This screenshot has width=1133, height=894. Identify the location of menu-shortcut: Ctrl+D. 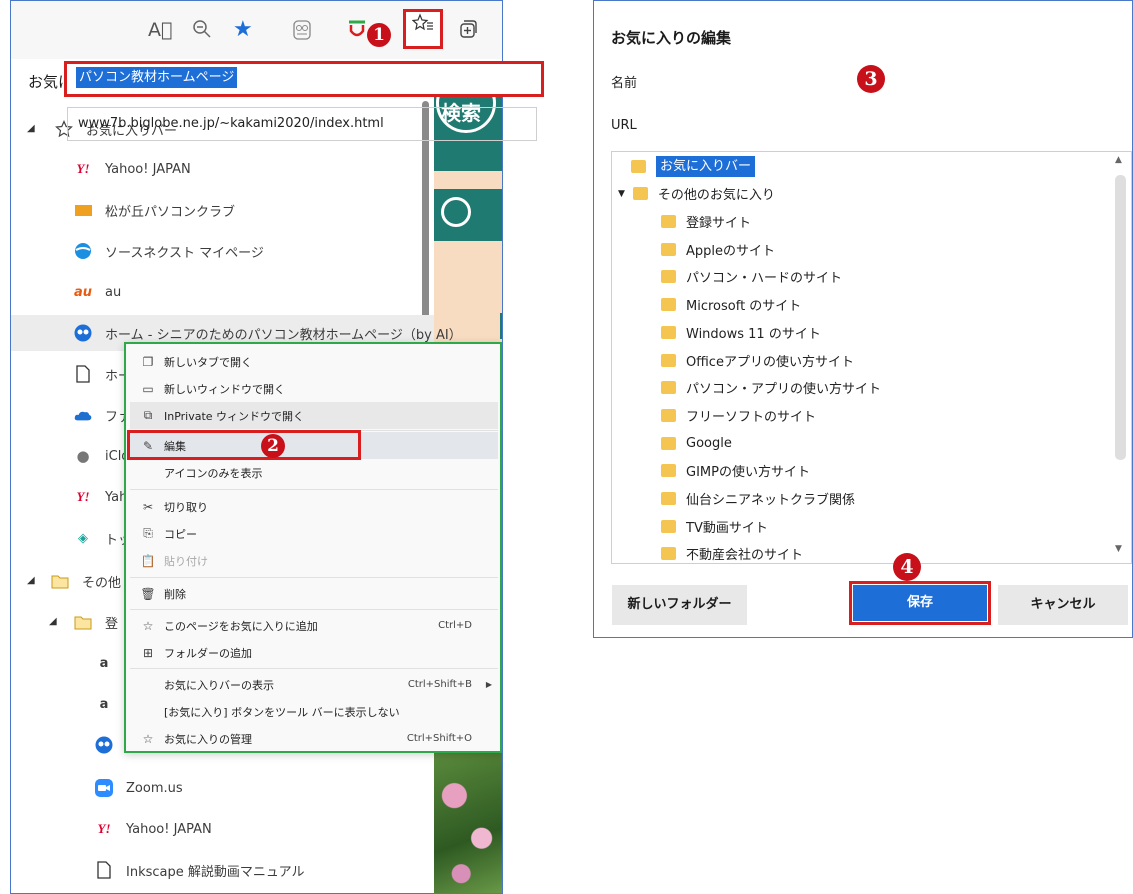
(455, 625).